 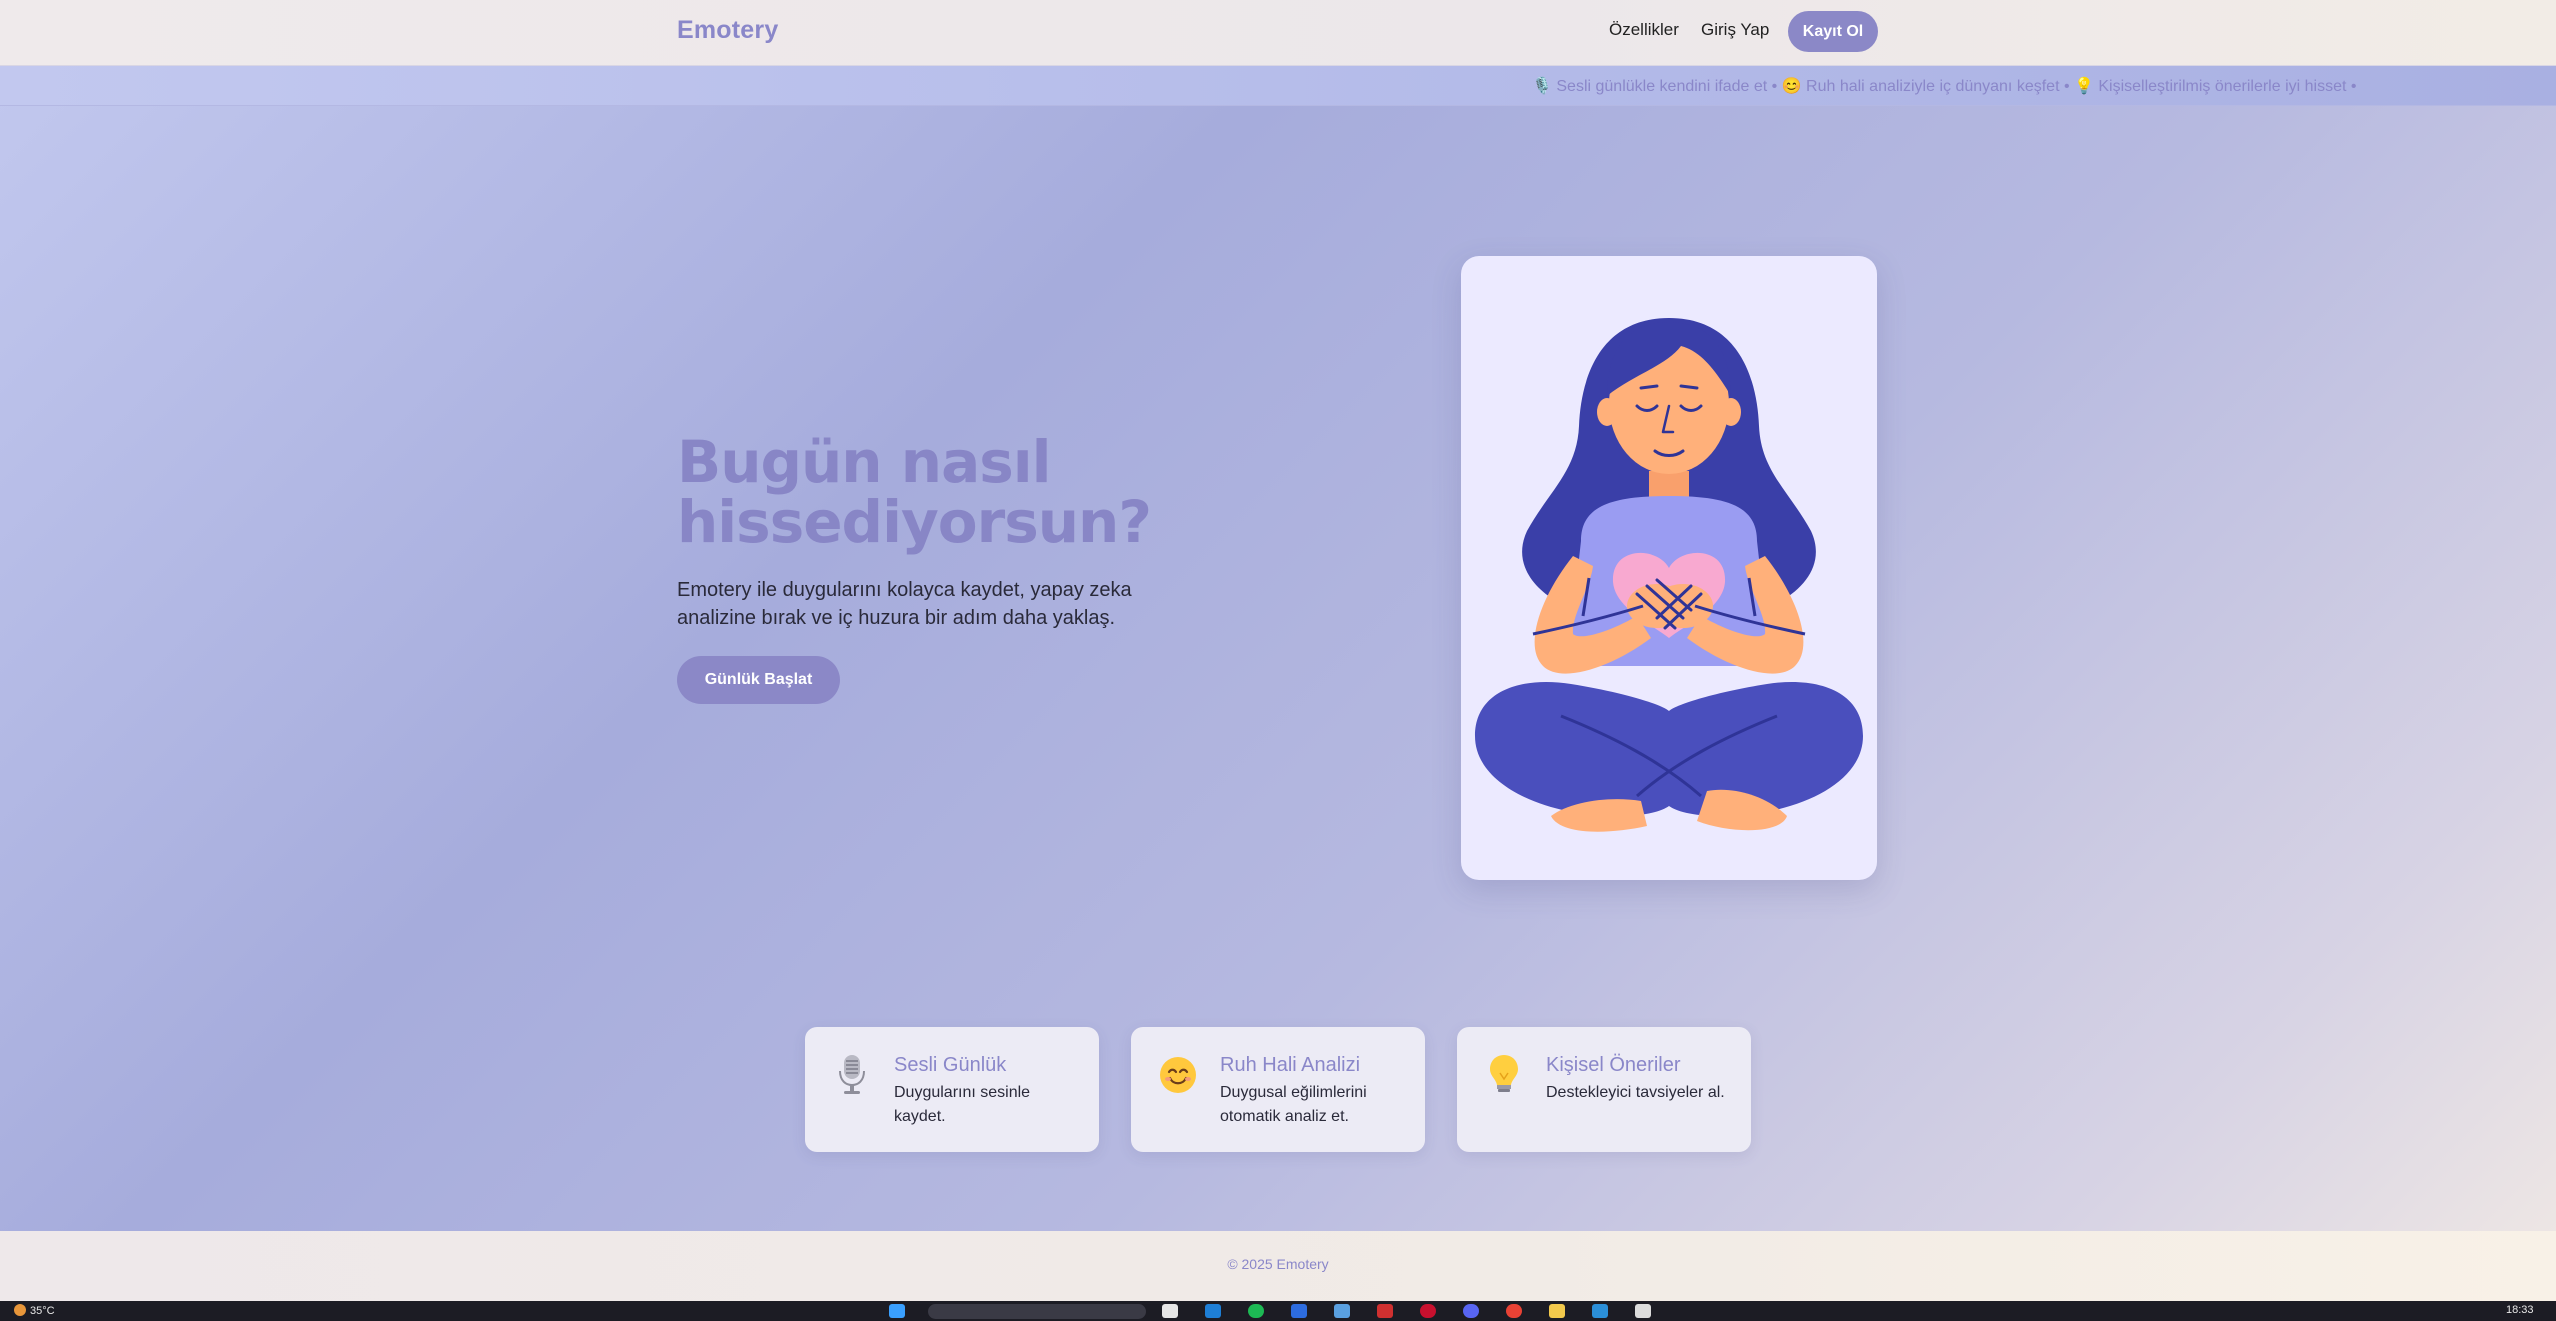 What do you see at coordinates (42, 1311) in the screenshot?
I see `weather-temp: 35°C` at bounding box center [42, 1311].